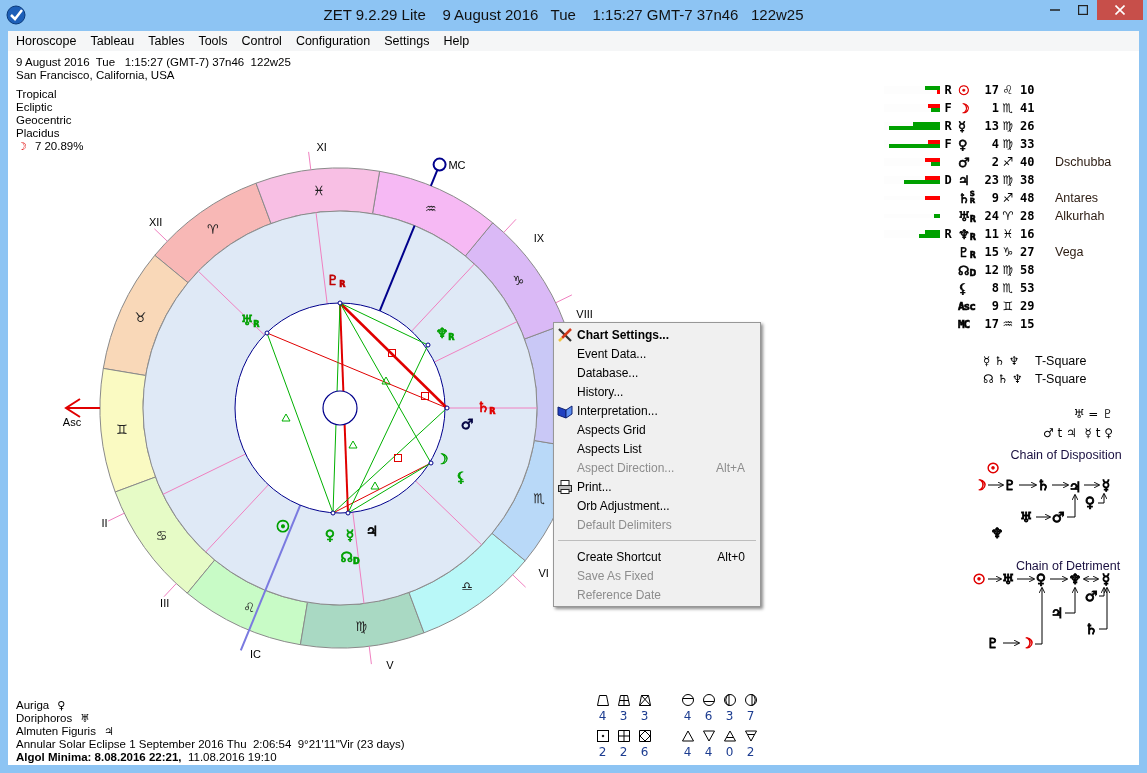  I want to click on menu-item: Aspects Grid, so click(657, 429).